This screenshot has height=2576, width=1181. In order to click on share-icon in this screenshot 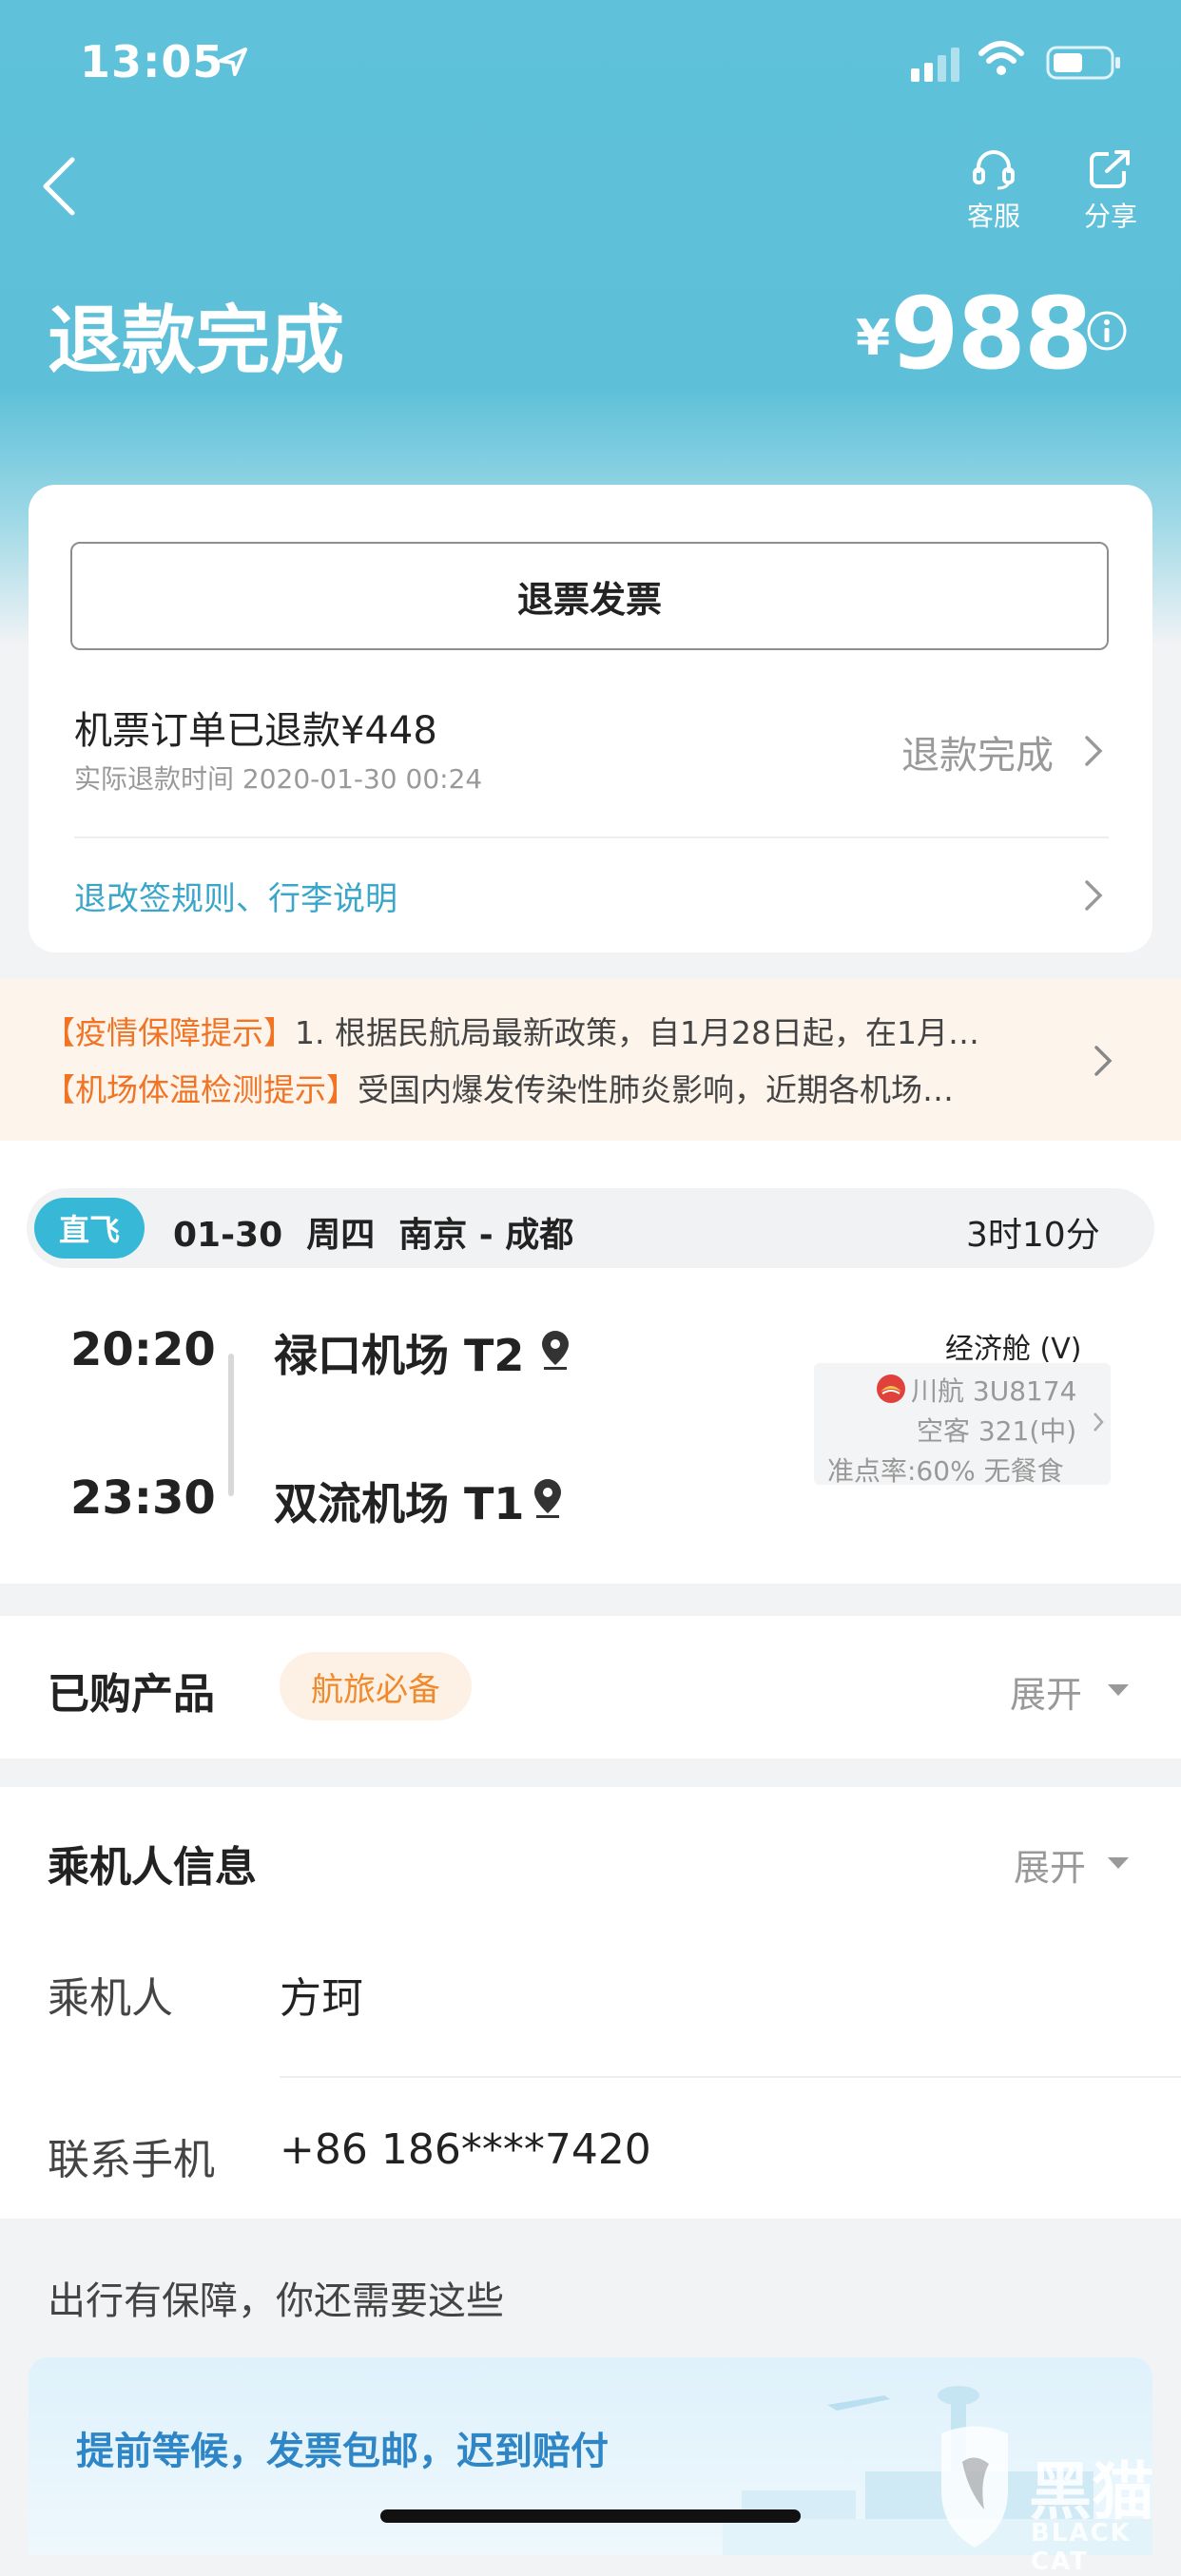, I will do `click(1110, 169)`.